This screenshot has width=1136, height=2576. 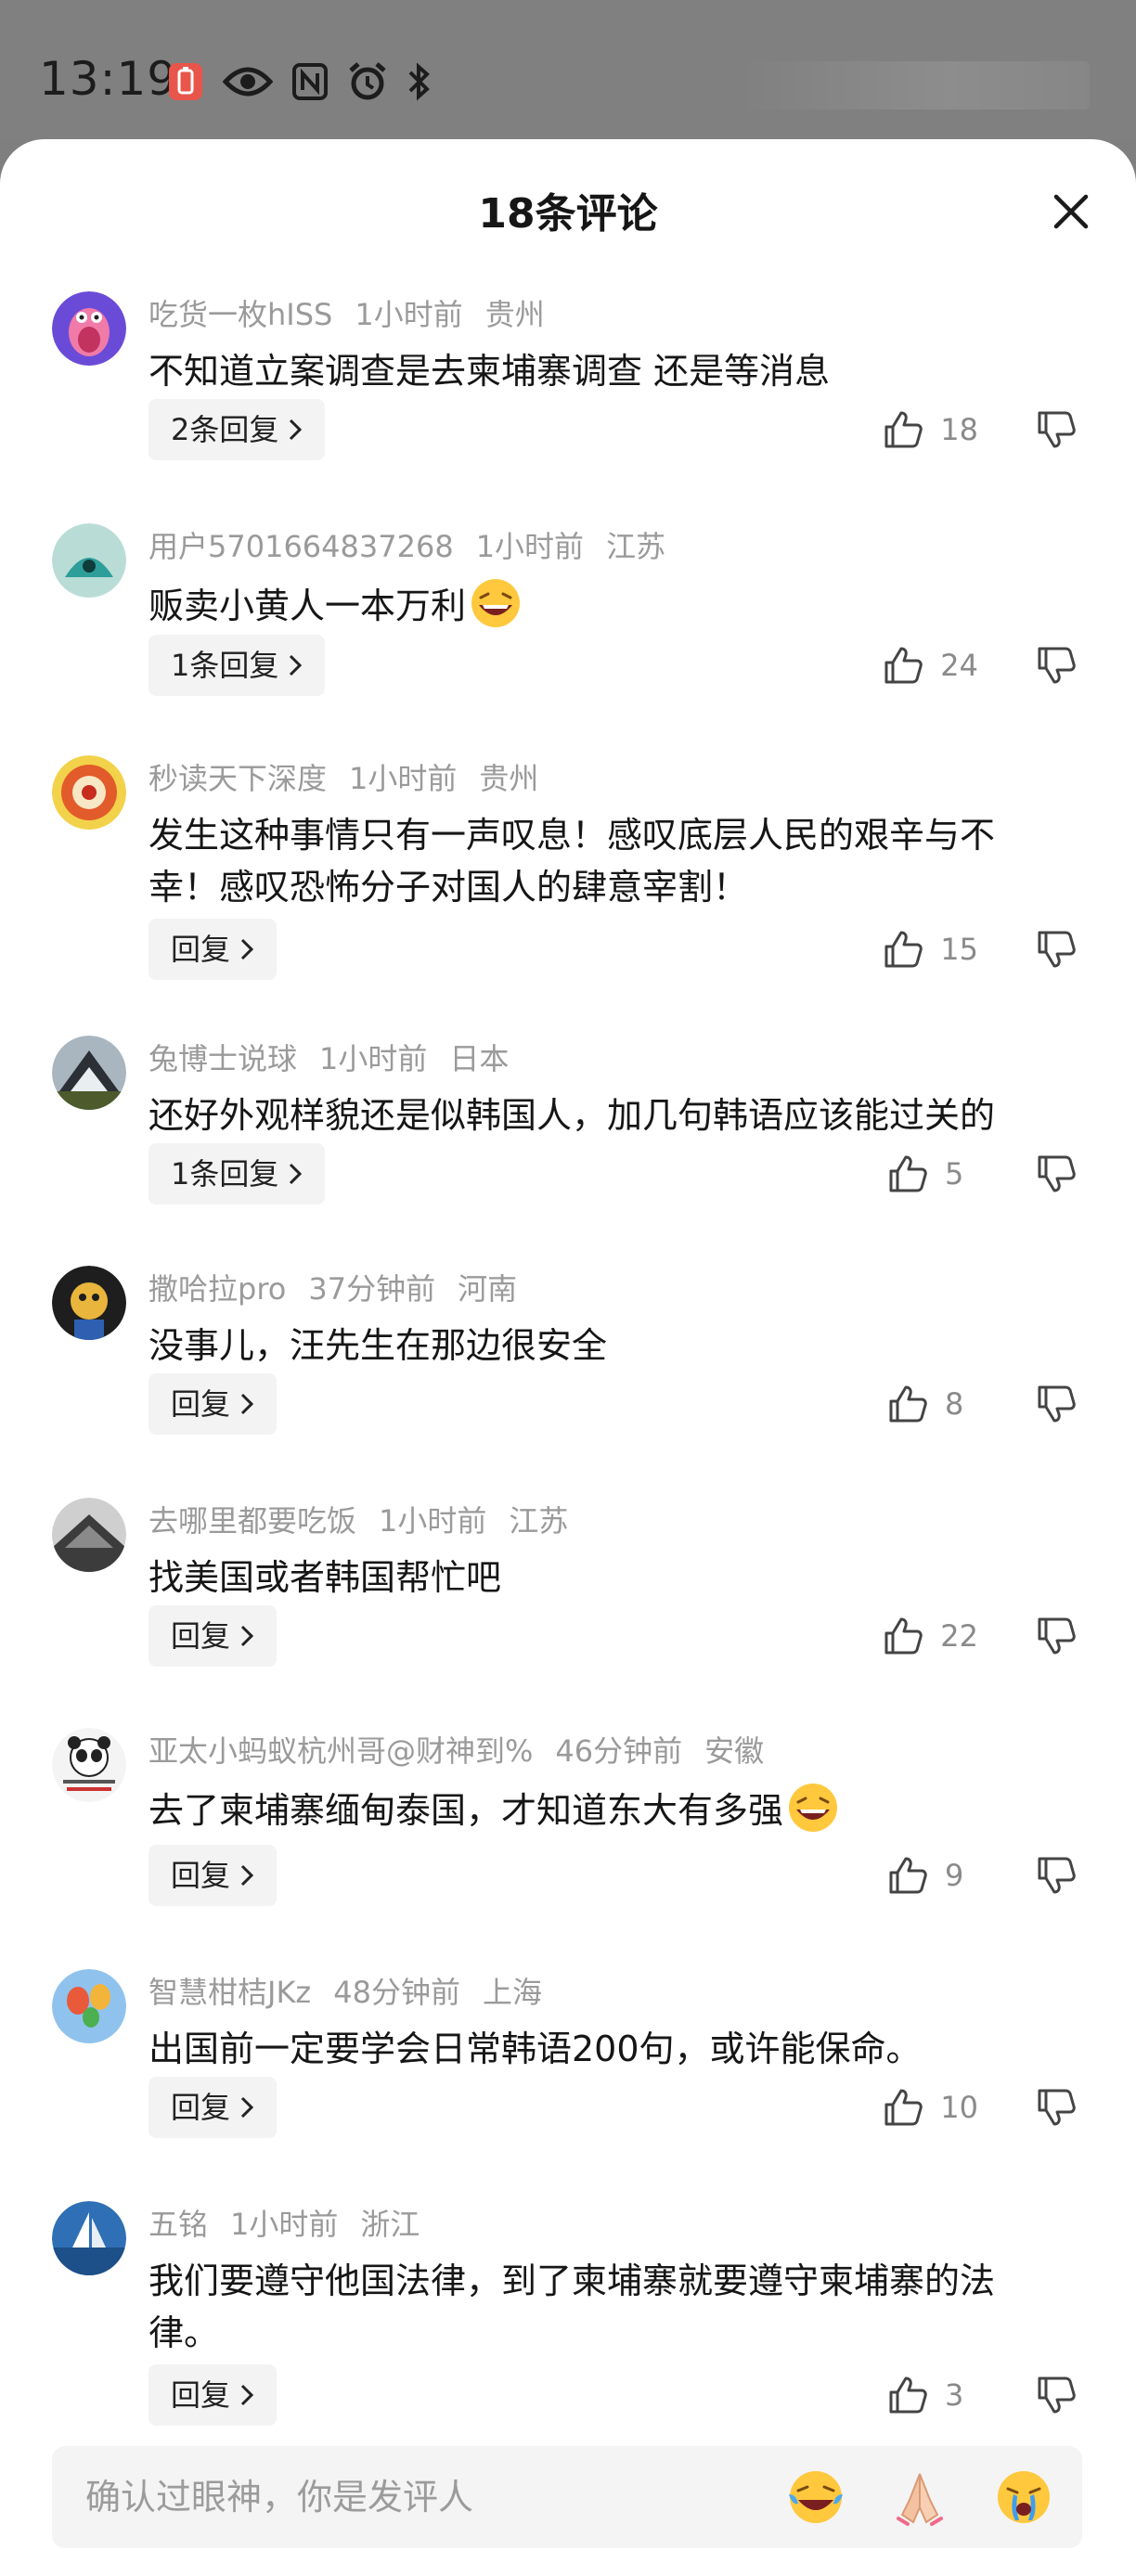 I want to click on like-button: 5, so click(x=932, y=1173).